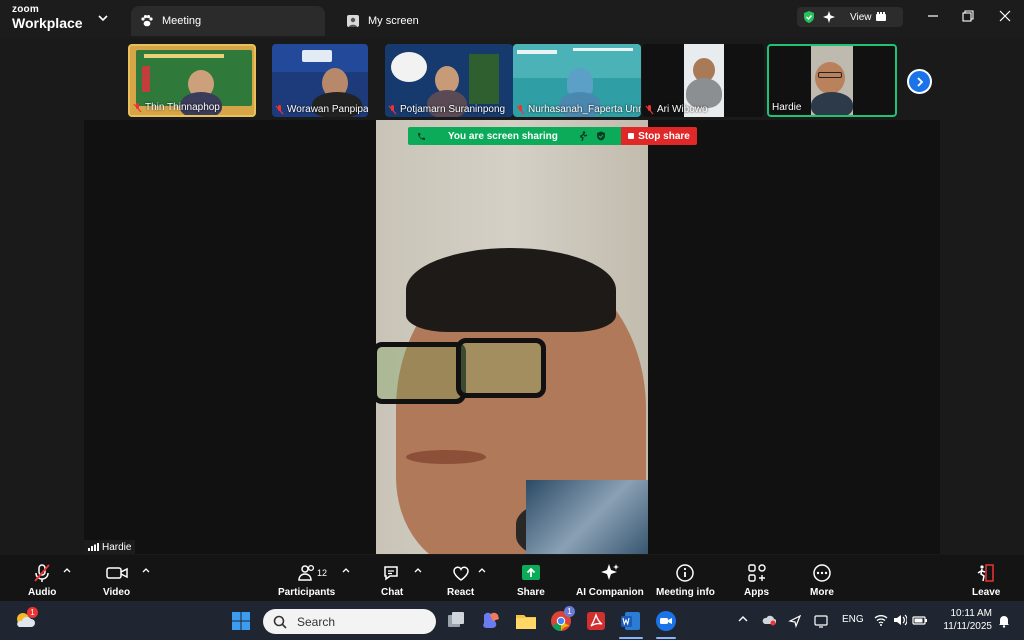  What do you see at coordinates (25, 9) in the screenshot?
I see `brand-top: zoom` at bounding box center [25, 9].